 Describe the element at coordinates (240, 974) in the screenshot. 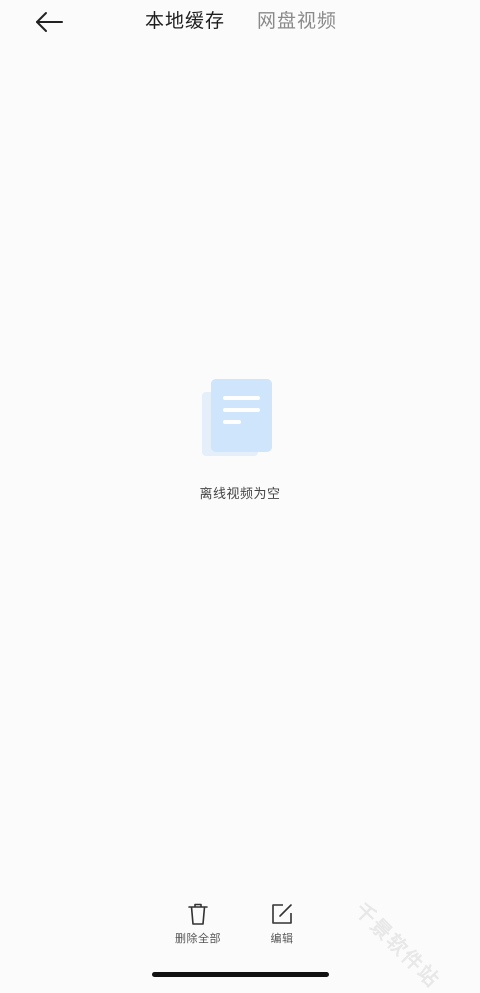

I see `home-indicator` at that location.